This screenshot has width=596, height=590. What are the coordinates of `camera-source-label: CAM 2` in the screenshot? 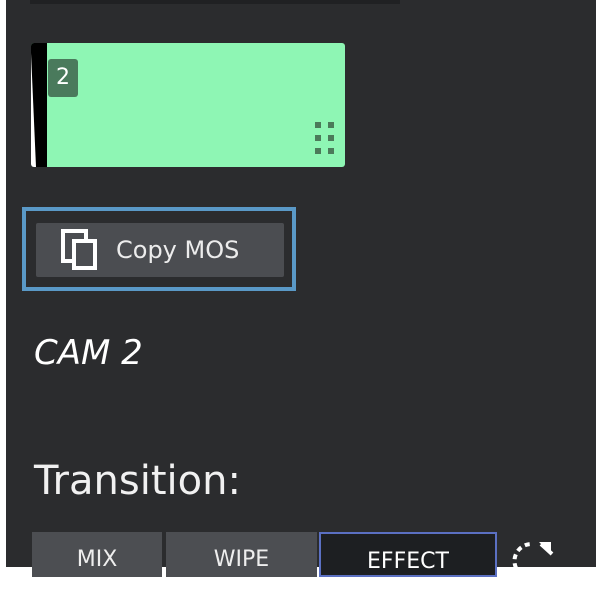 It's located at (88, 353).